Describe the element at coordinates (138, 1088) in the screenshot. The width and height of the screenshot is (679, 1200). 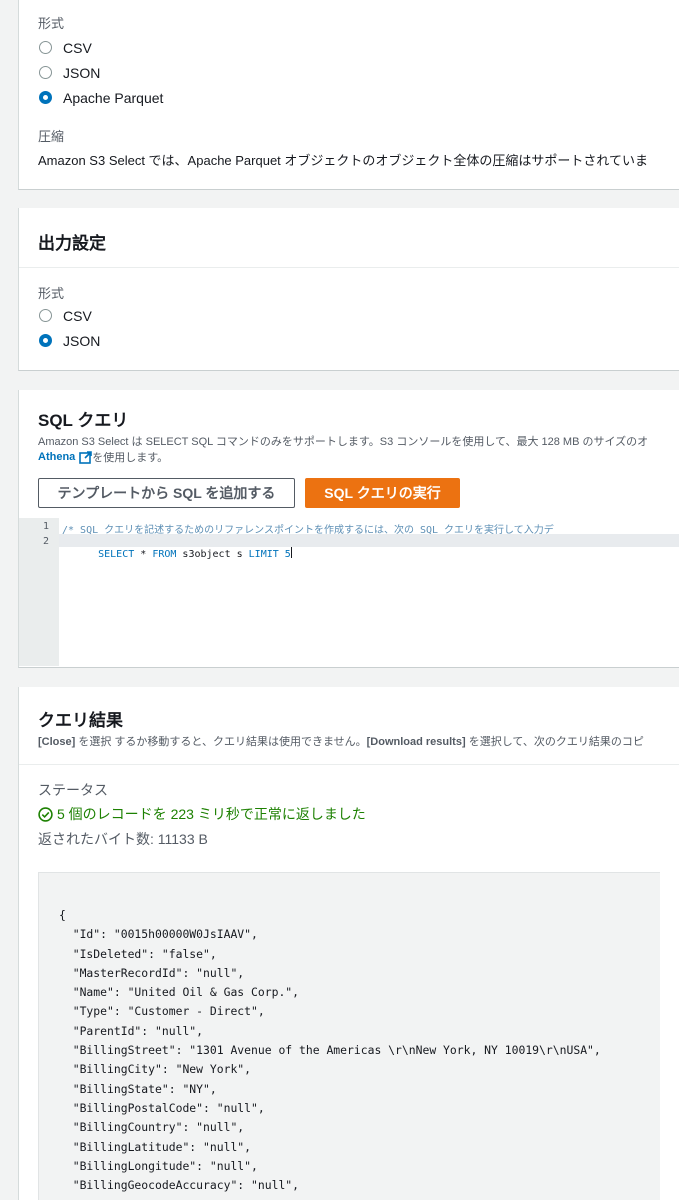
I see `json-output-line: "BillingState": "NY",` at that location.